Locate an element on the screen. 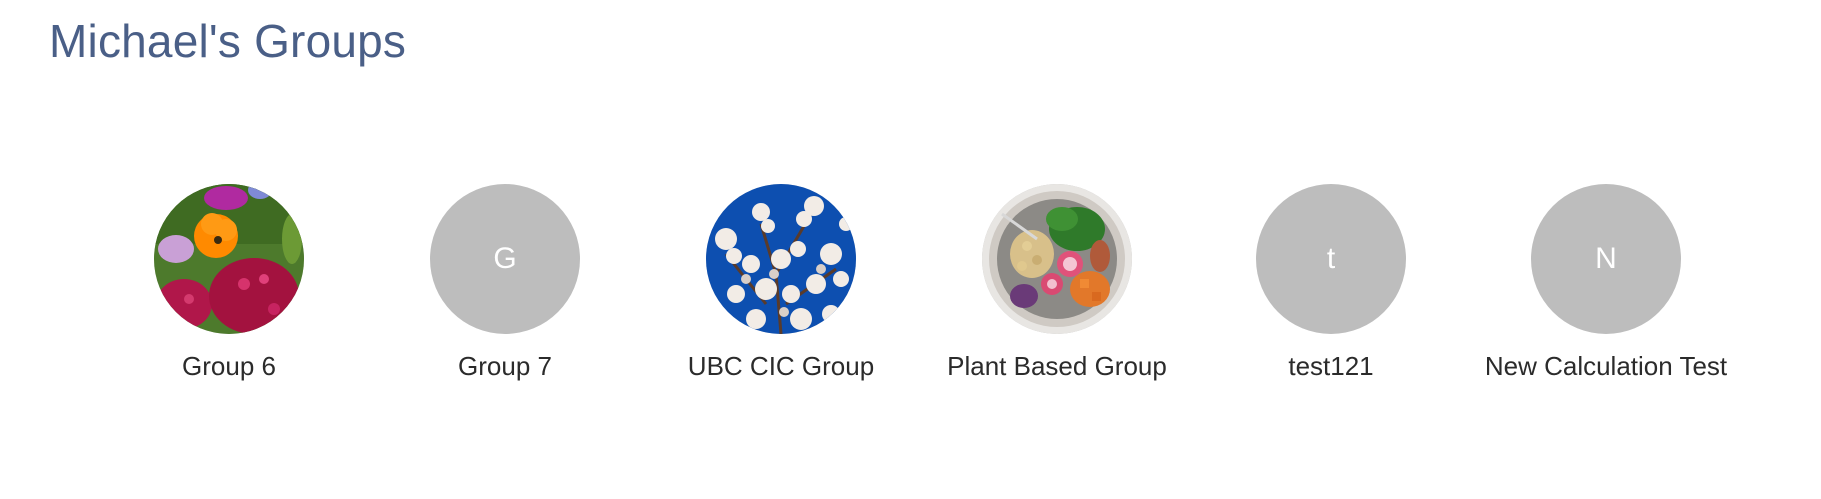 This screenshot has width=1821, height=499. group-avatar-letter: t is located at coordinates (1331, 259).